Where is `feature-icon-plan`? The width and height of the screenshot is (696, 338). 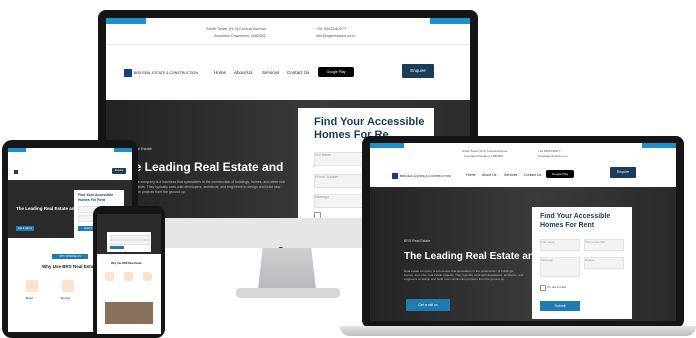 feature-icon-plan is located at coordinates (147, 276).